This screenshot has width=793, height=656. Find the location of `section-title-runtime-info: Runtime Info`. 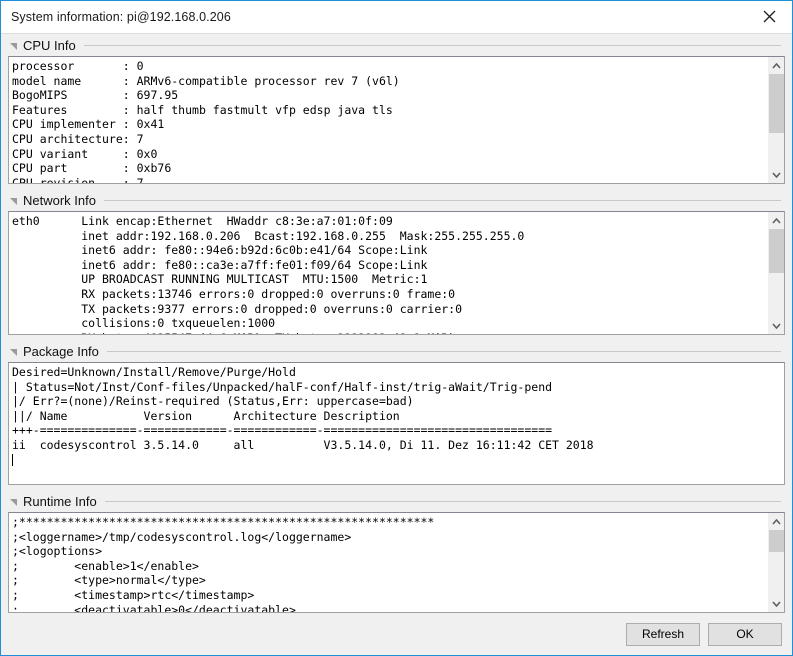

section-title-runtime-info: Runtime Info is located at coordinates (60, 501).